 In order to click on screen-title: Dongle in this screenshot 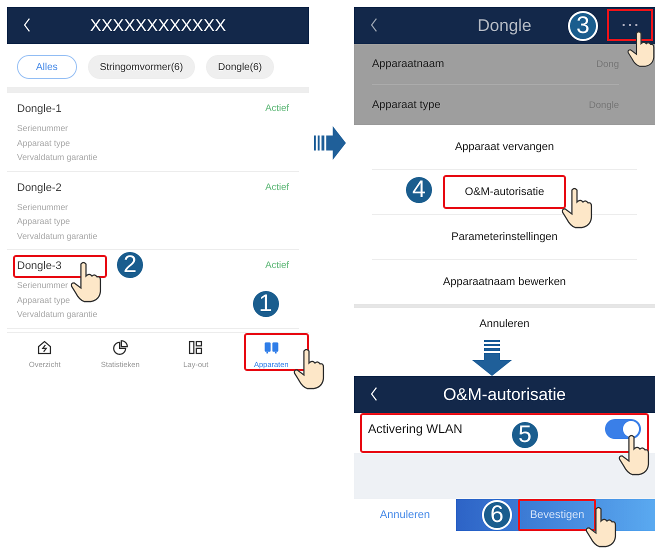, I will do `click(505, 26)`.